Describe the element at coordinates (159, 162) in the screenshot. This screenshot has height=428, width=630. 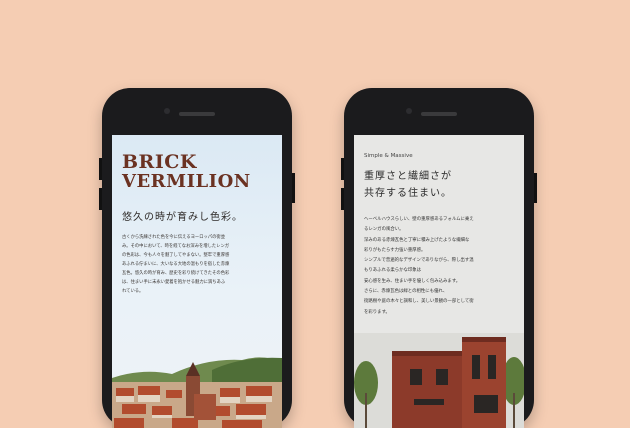
I see `brand-line-1: BRICK` at that location.